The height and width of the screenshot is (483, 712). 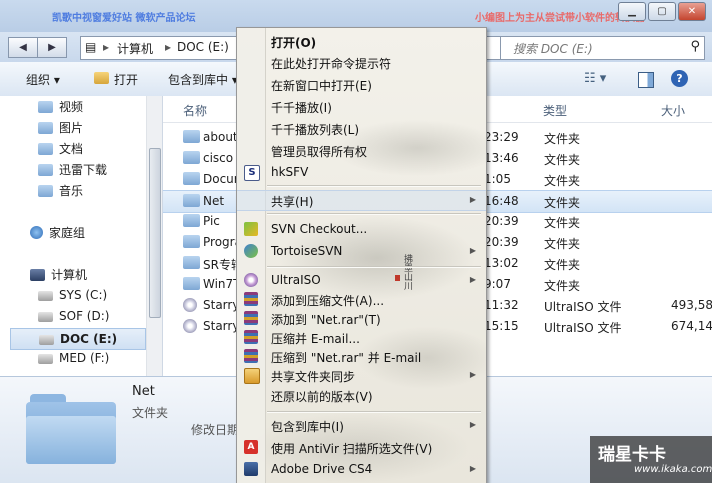 I want to click on file-name: about, so click(x=220, y=137).